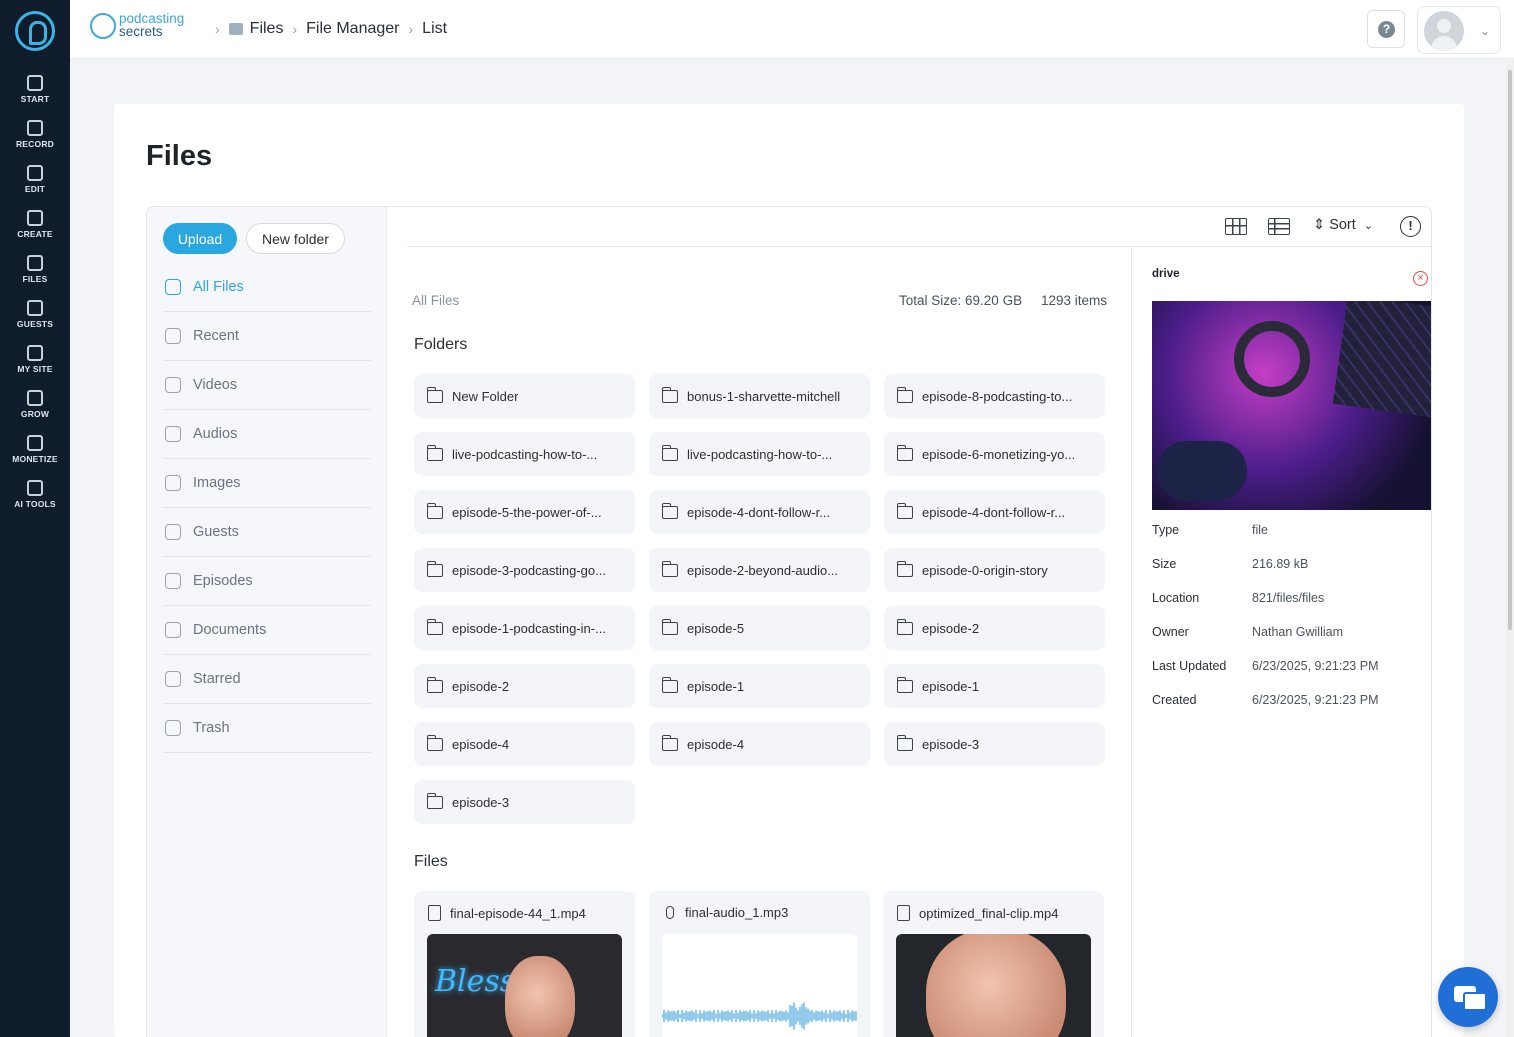 This screenshot has height=1037, width=1514. Describe the element at coordinates (173, 483) in the screenshot. I see `image-icon` at that location.